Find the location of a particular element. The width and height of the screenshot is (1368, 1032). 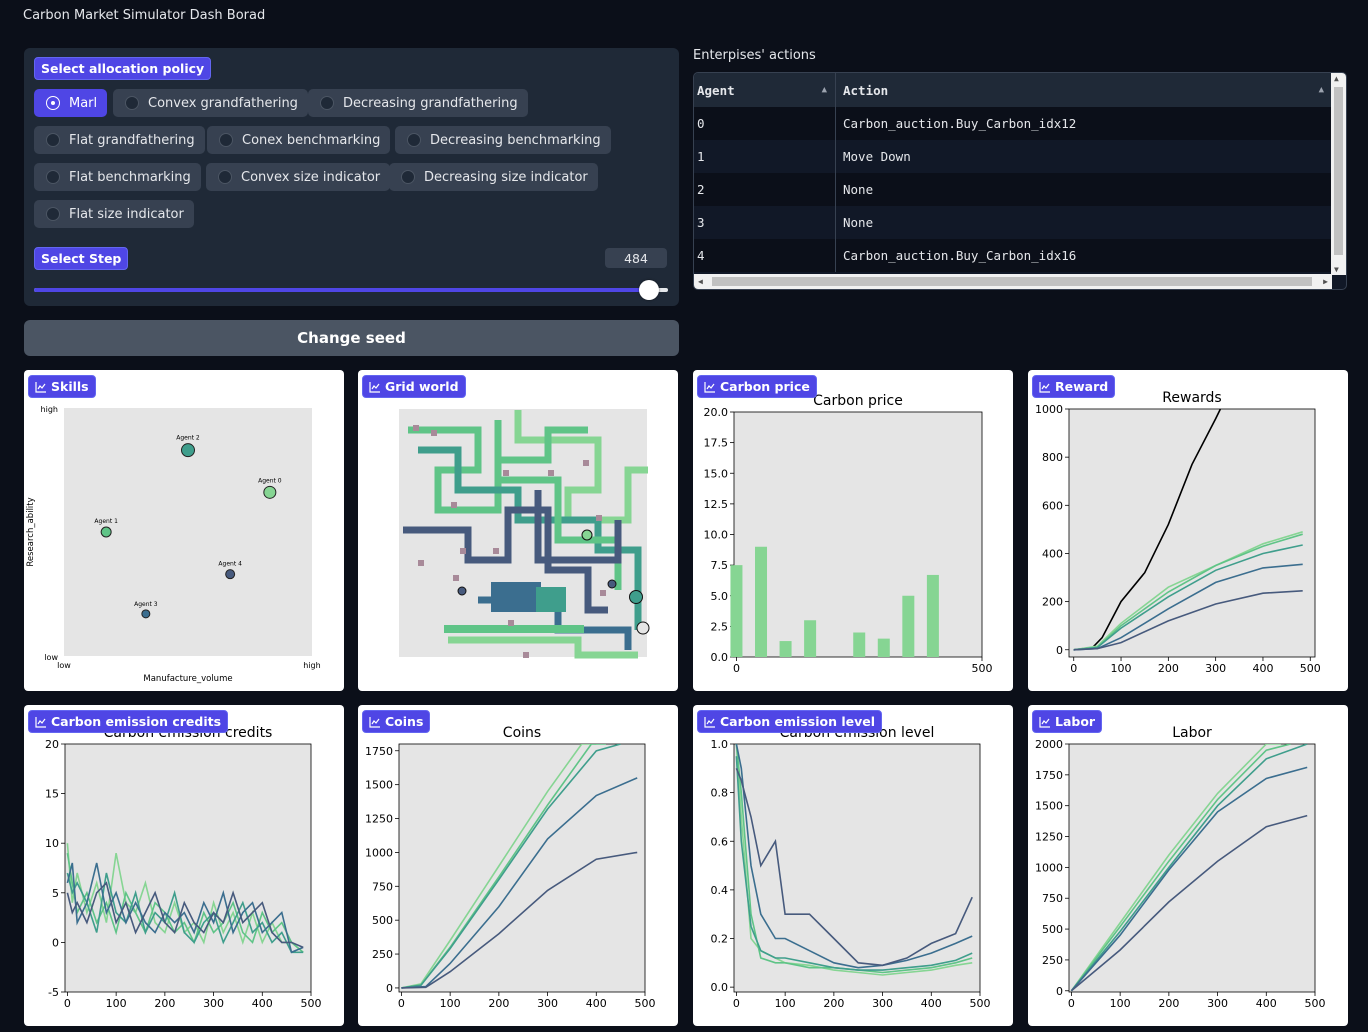

policy-option-marl: Marl is located at coordinates (71, 103).